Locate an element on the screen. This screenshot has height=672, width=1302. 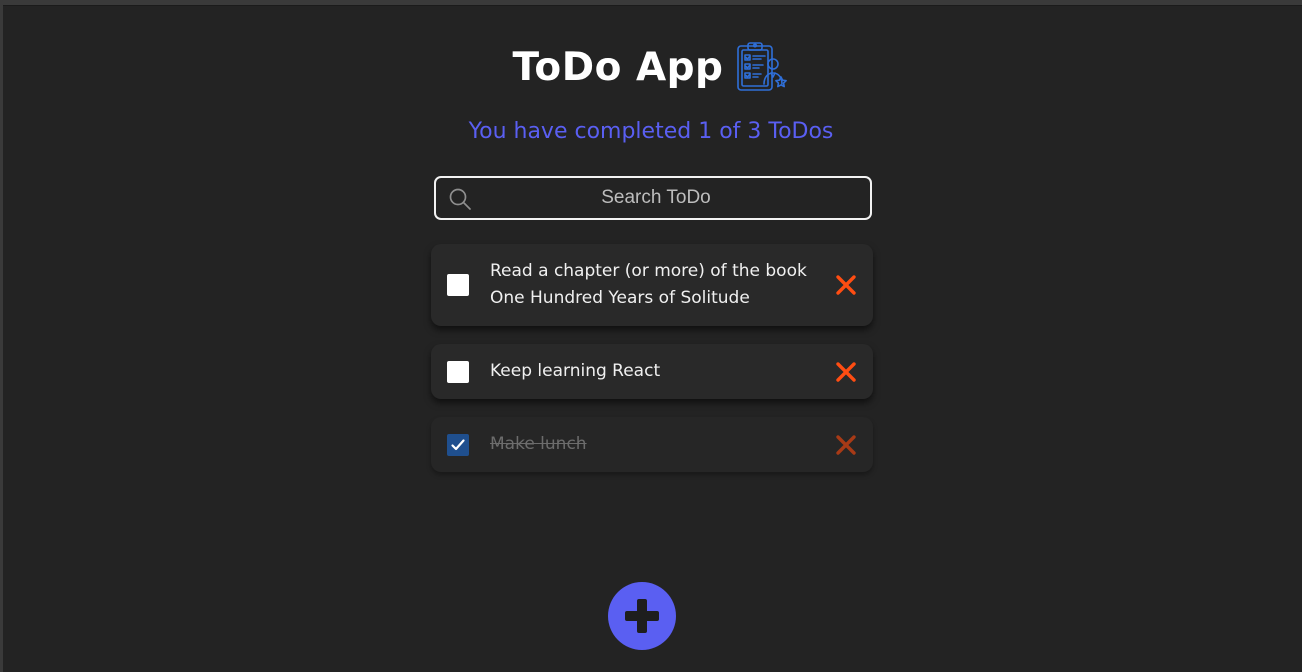
header: ToDo App is located at coordinates (651, 67).